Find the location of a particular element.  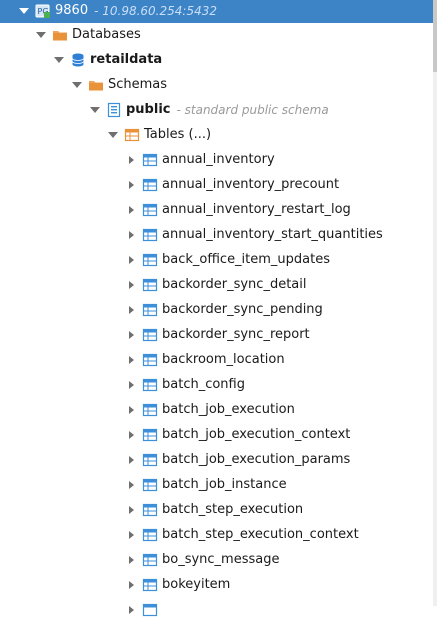

table-name: batch_config is located at coordinates (203, 384).